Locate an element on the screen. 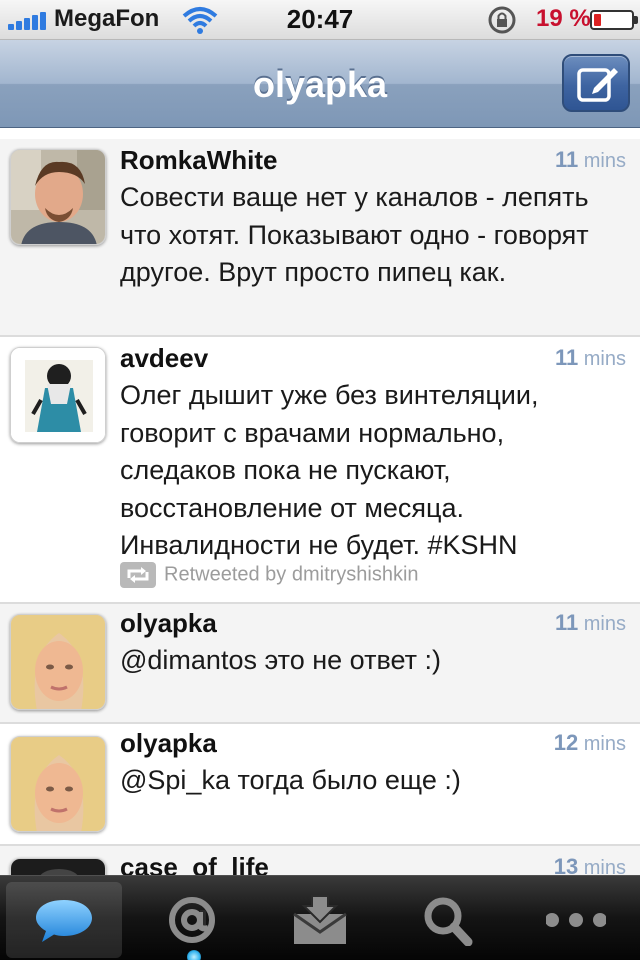 The width and height of the screenshot is (640, 960). tweet-item: case_of_life 13 mins is located at coordinates (320, 860).